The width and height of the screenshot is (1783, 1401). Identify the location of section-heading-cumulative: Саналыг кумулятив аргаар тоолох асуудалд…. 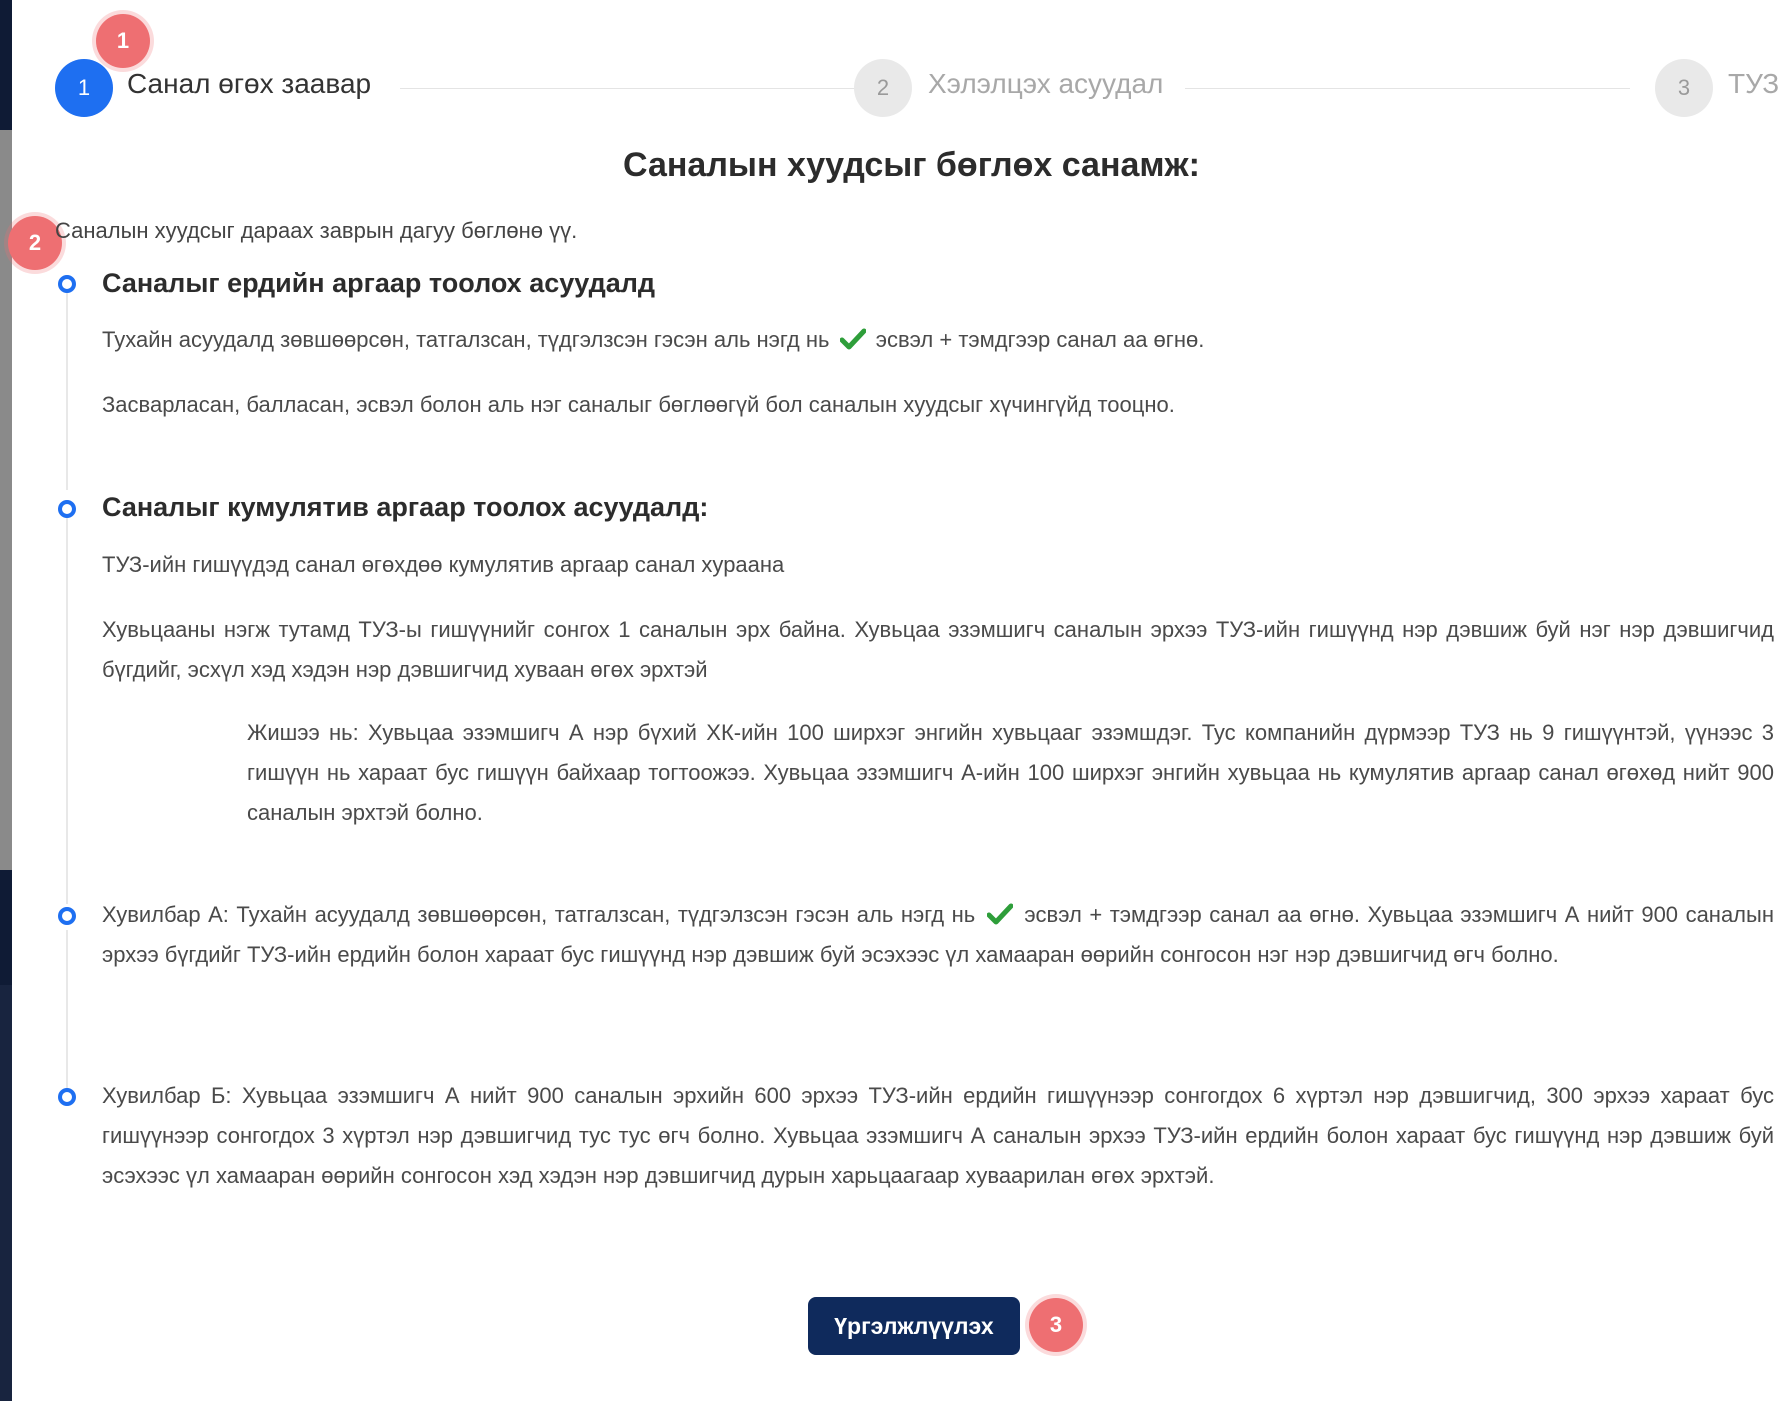
(405, 507).